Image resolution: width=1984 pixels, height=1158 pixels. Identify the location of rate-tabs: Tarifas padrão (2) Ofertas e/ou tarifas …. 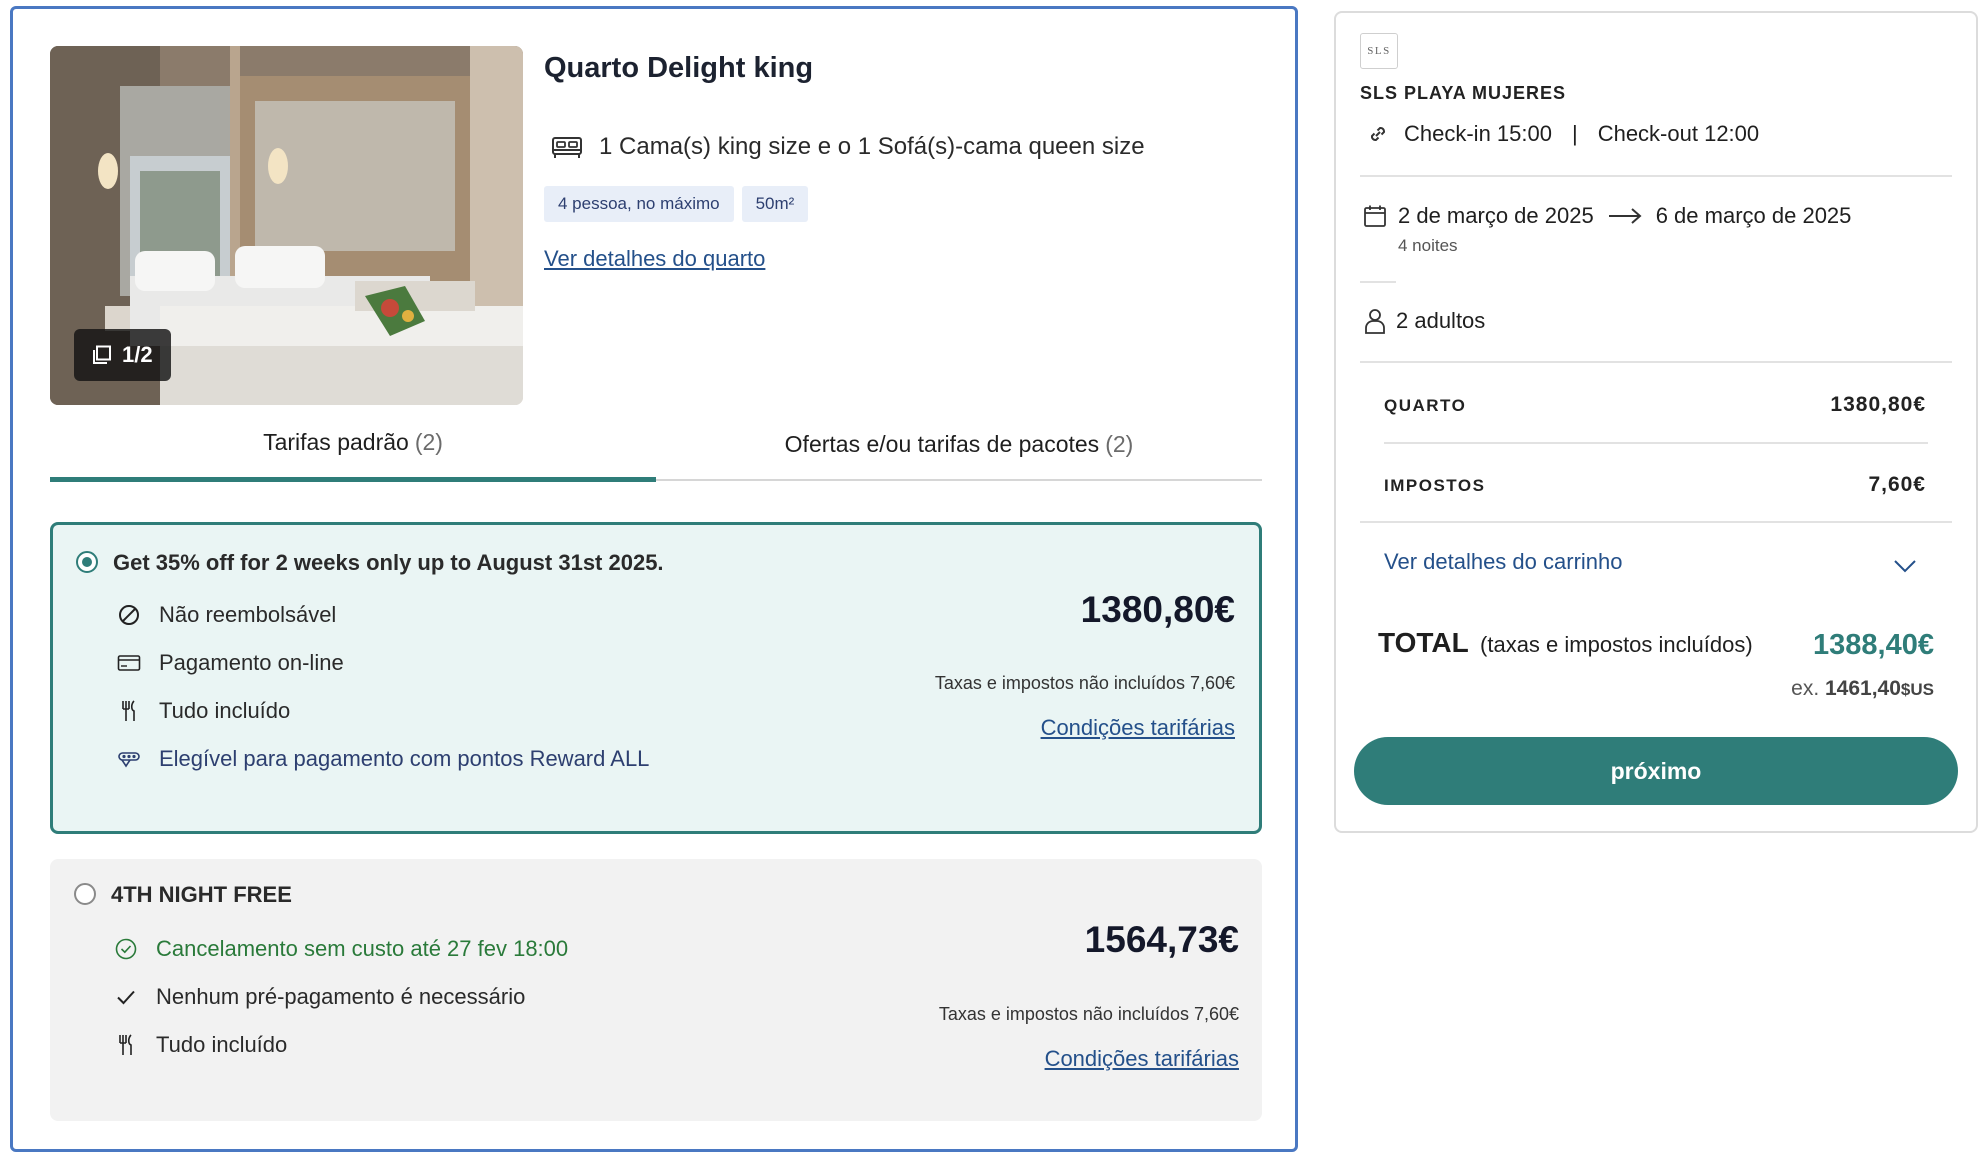
(656, 455).